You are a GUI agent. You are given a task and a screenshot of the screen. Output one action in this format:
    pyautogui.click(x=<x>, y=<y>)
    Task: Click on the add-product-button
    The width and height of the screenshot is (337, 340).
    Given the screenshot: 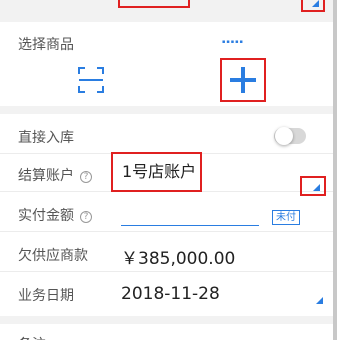 What is the action you would take?
    pyautogui.click(x=243, y=80)
    